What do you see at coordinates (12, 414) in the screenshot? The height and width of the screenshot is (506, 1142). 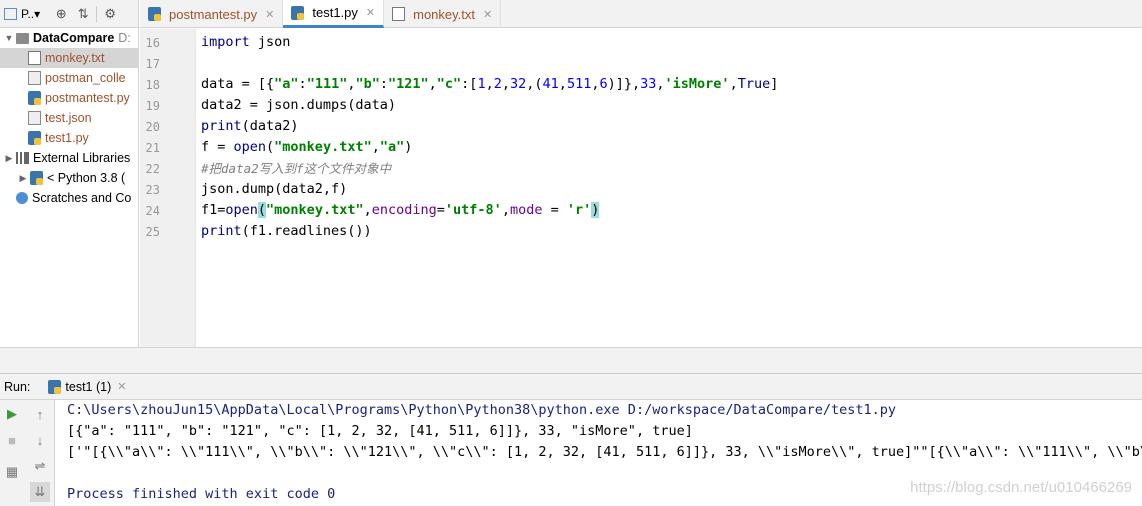 I see `rerun-play-icon: ▶` at bounding box center [12, 414].